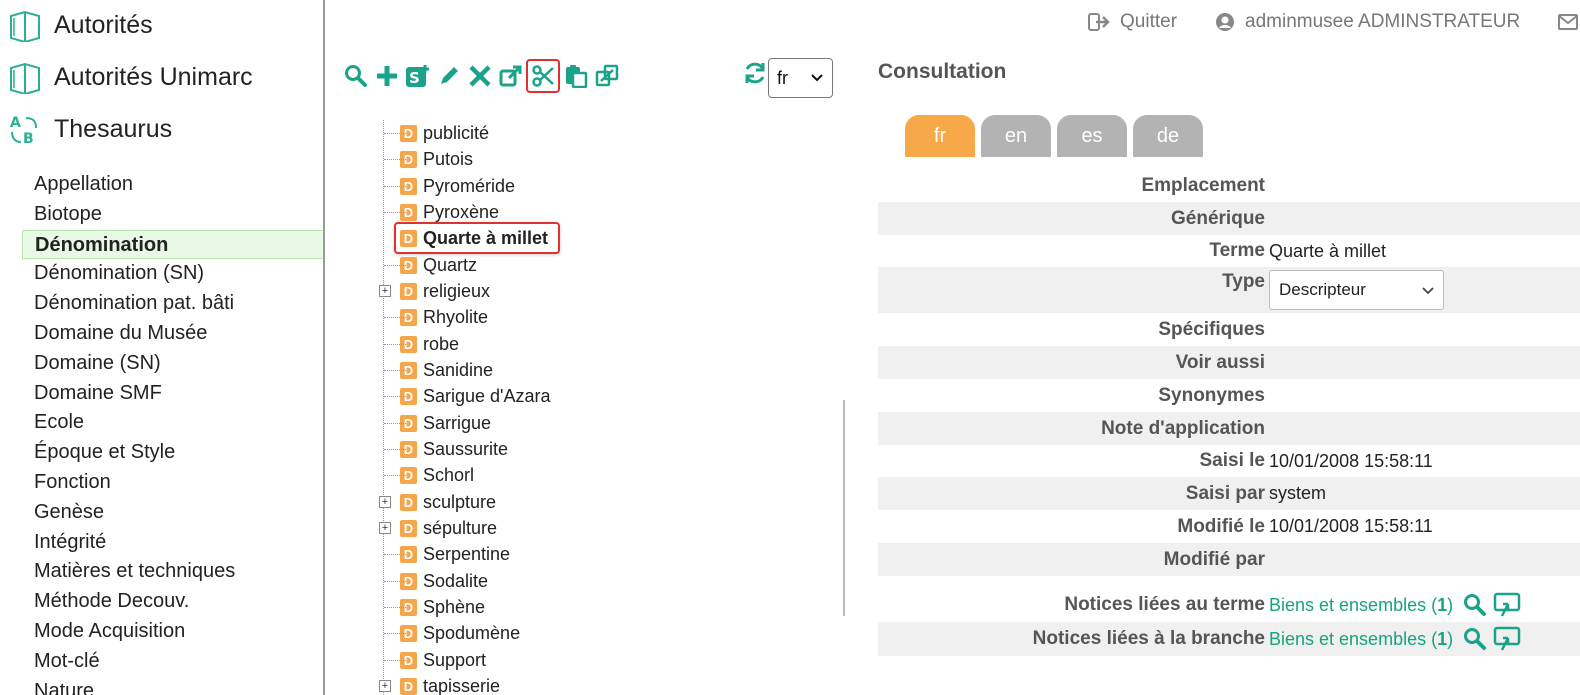  Describe the element at coordinates (1356, 290) in the screenshot. I see `type-select: Descripteur` at that location.